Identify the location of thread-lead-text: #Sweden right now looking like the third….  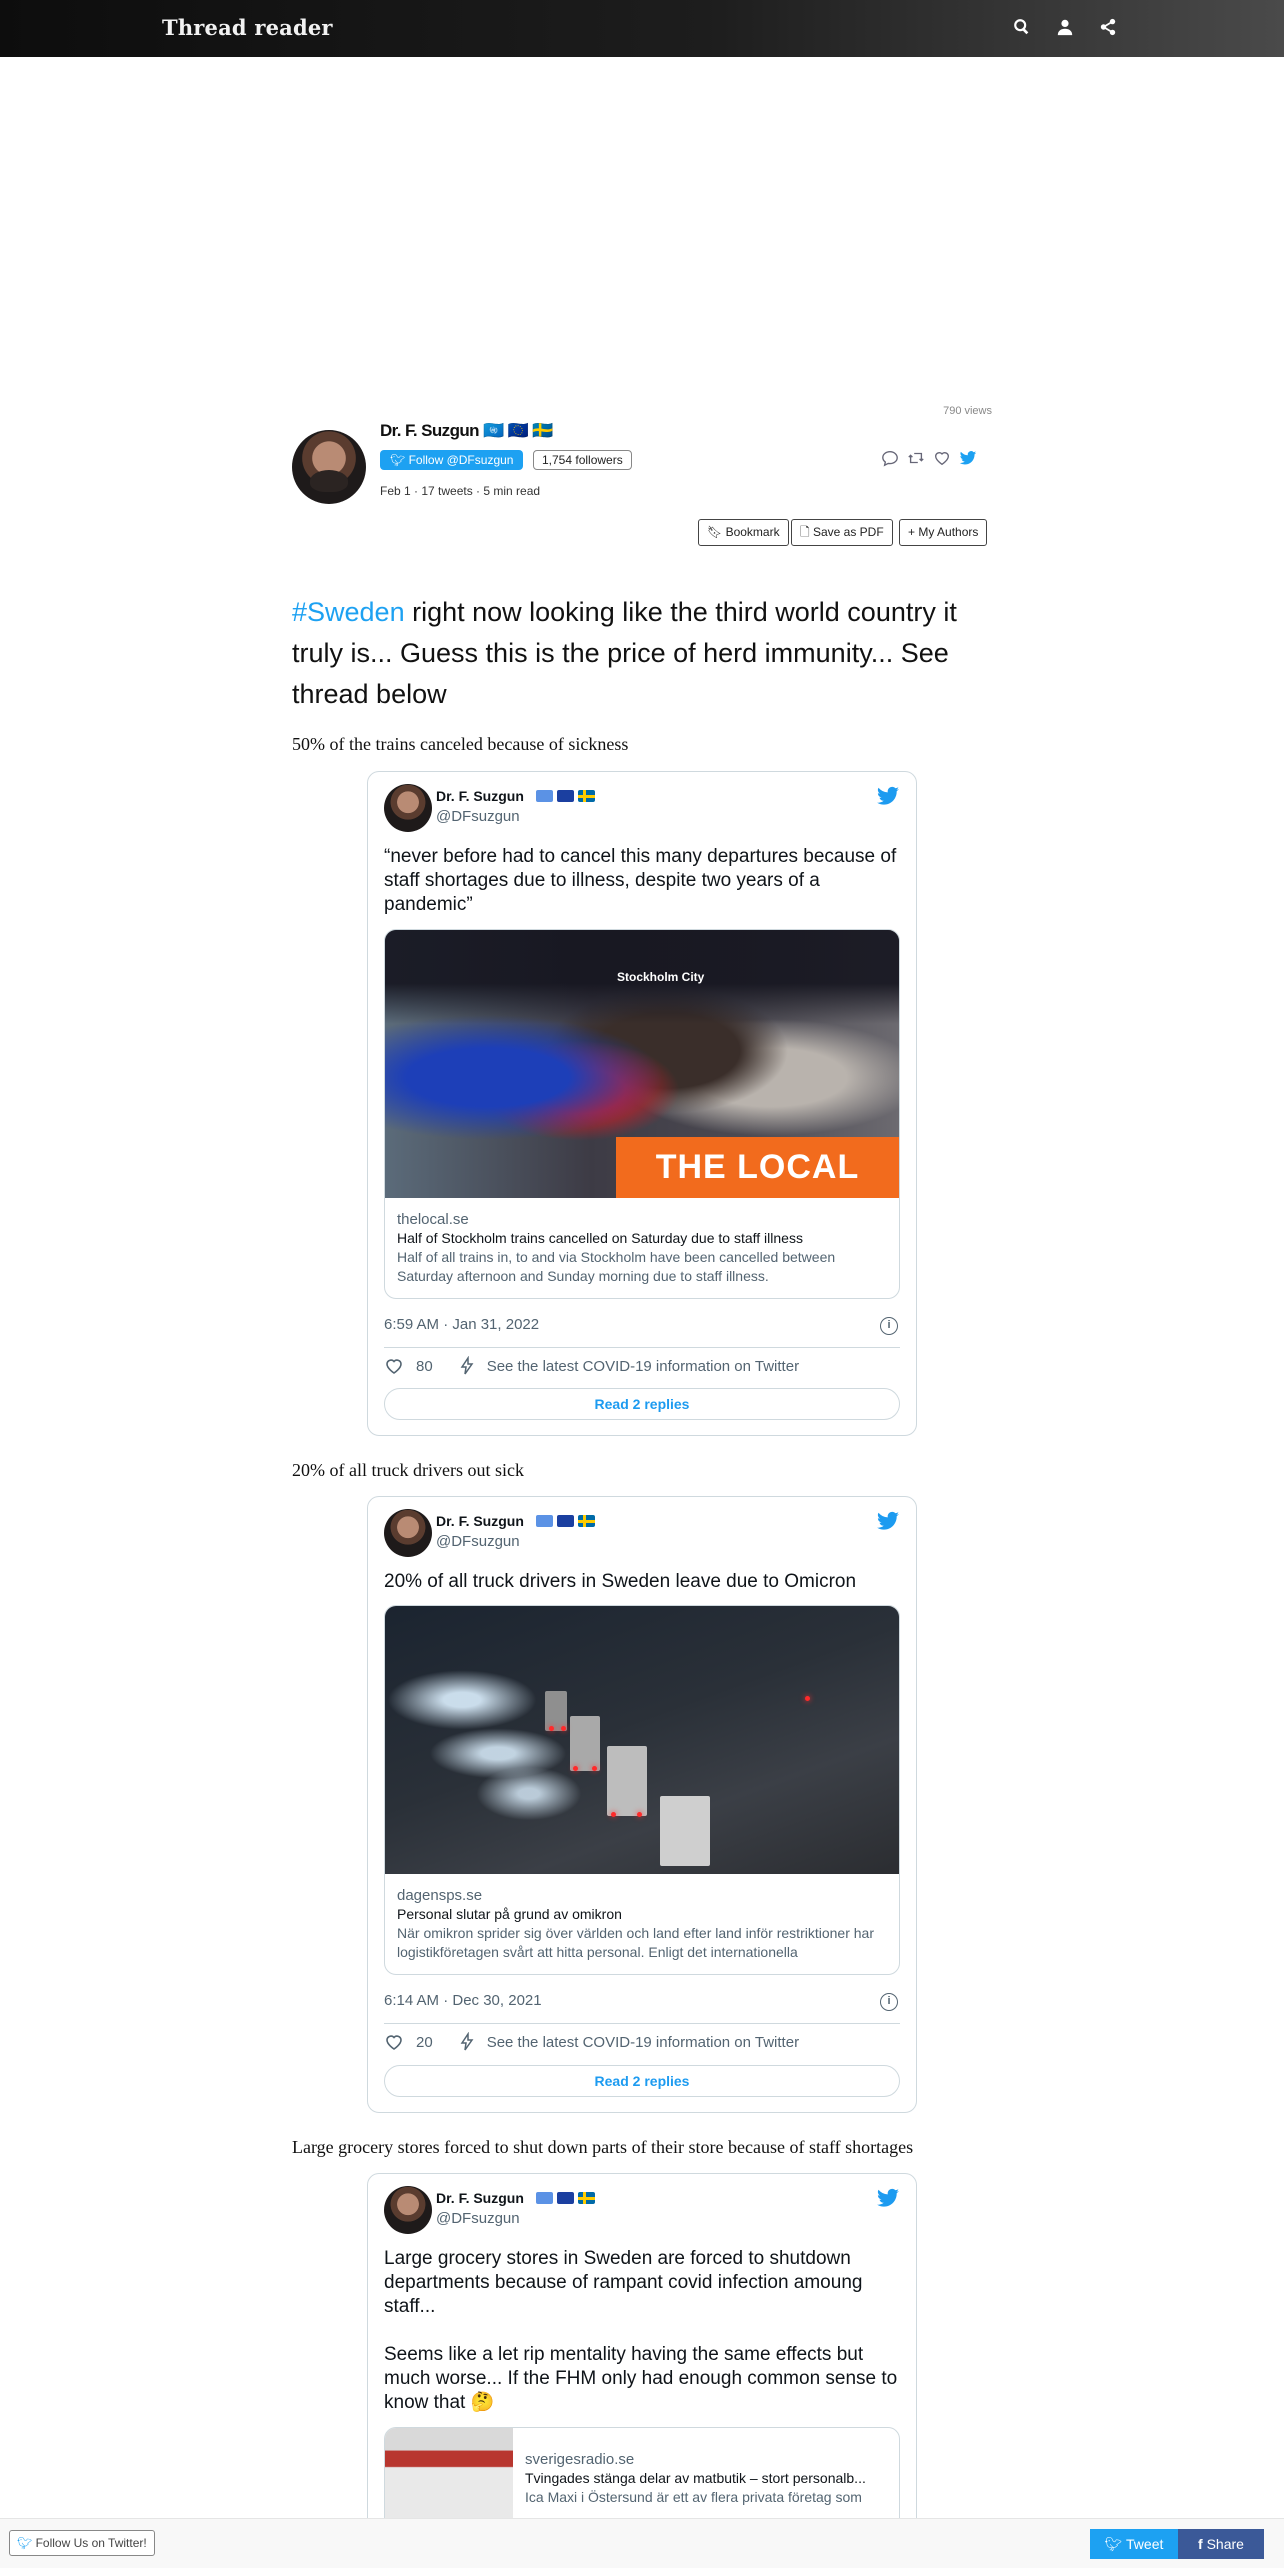
(642, 653).